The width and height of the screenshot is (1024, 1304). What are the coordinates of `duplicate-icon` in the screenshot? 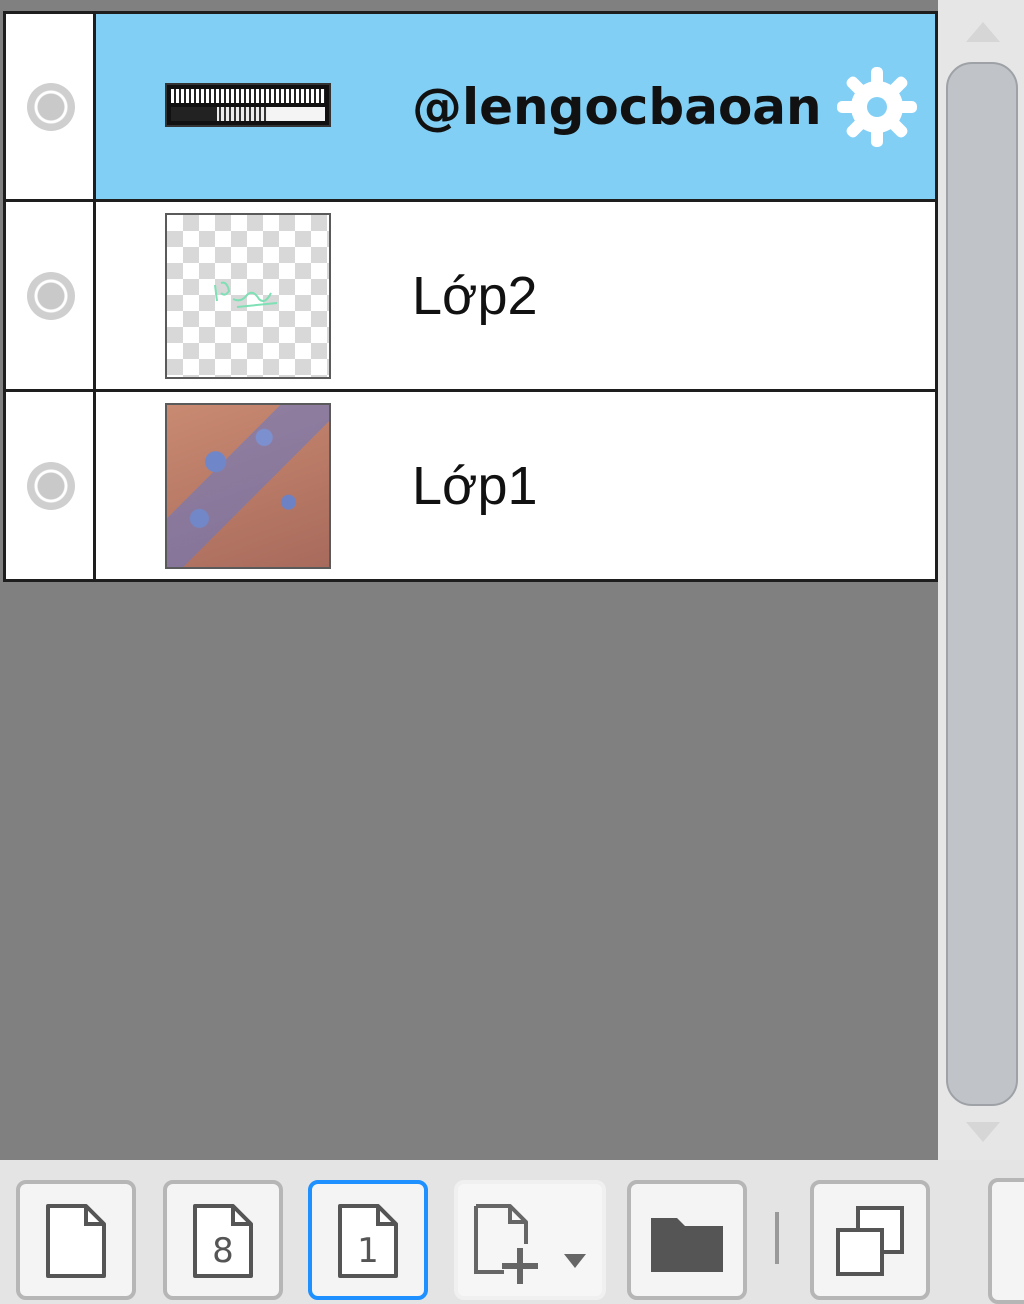 It's located at (870, 1241).